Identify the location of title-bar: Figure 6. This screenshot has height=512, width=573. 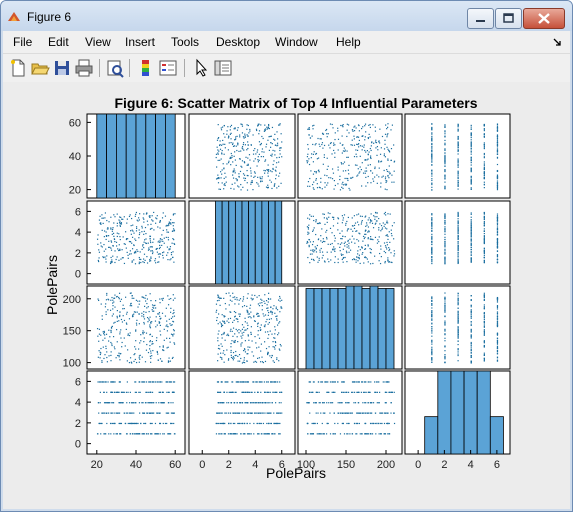
(286, 16).